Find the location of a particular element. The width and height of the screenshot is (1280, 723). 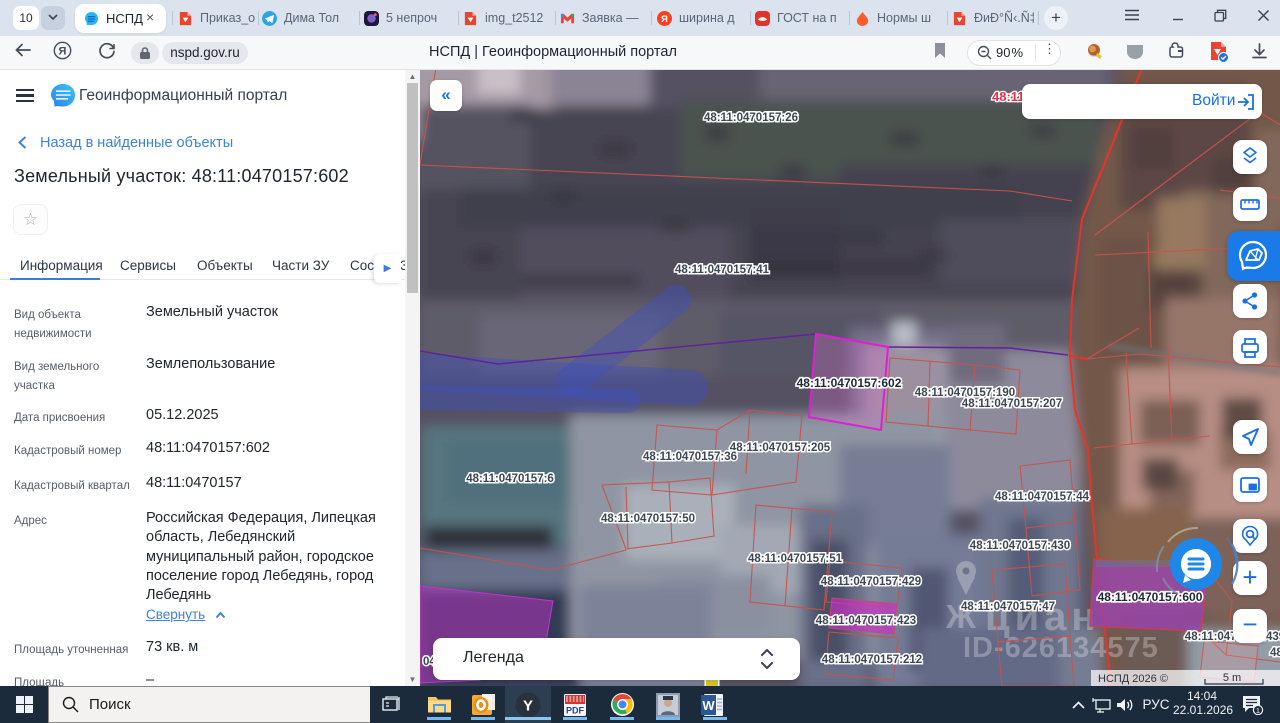

svg-text: 48:11:0470157:602 is located at coordinates (849, 383).